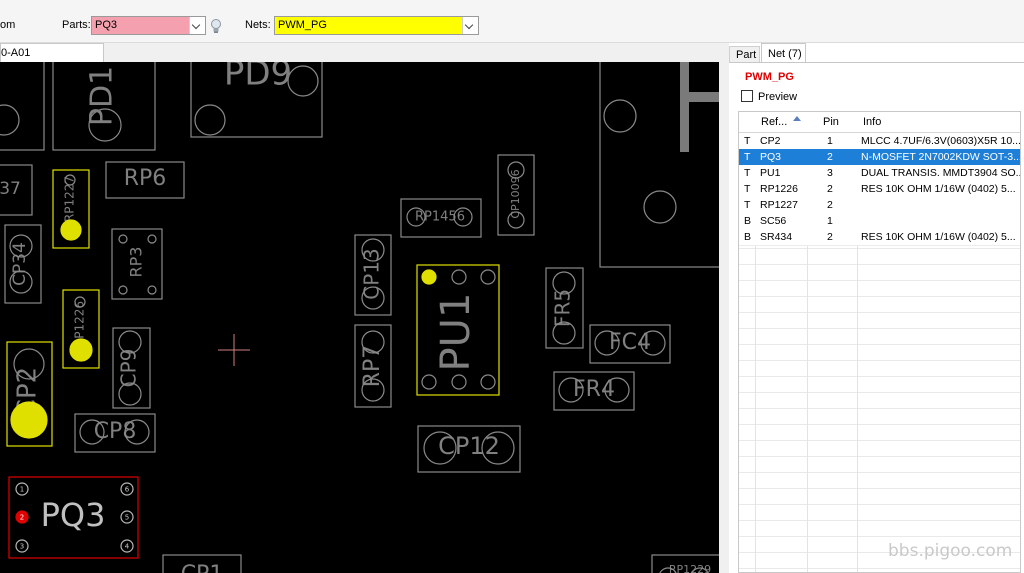 The height and width of the screenshot is (573, 1024). What do you see at coordinates (22, 490) in the screenshot?
I see `pq3-pin-number: 1` at bounding box center [22, 490].